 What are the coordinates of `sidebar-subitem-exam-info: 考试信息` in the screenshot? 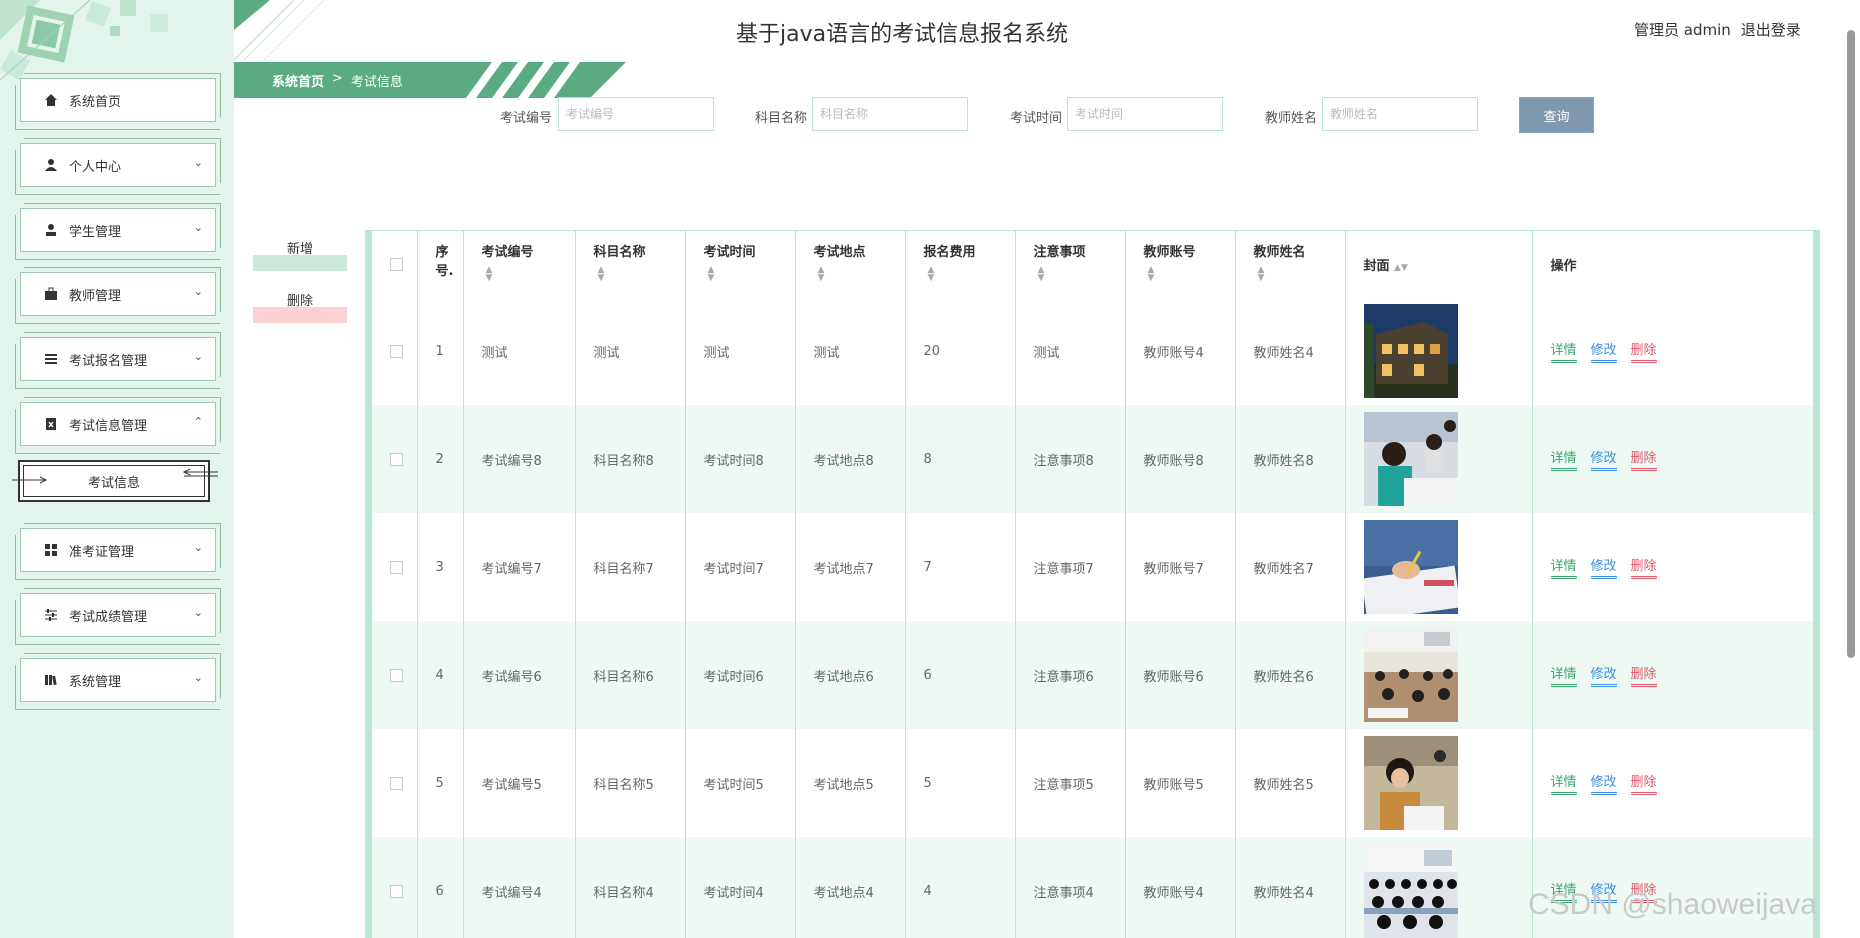 It's located at (115, 481).